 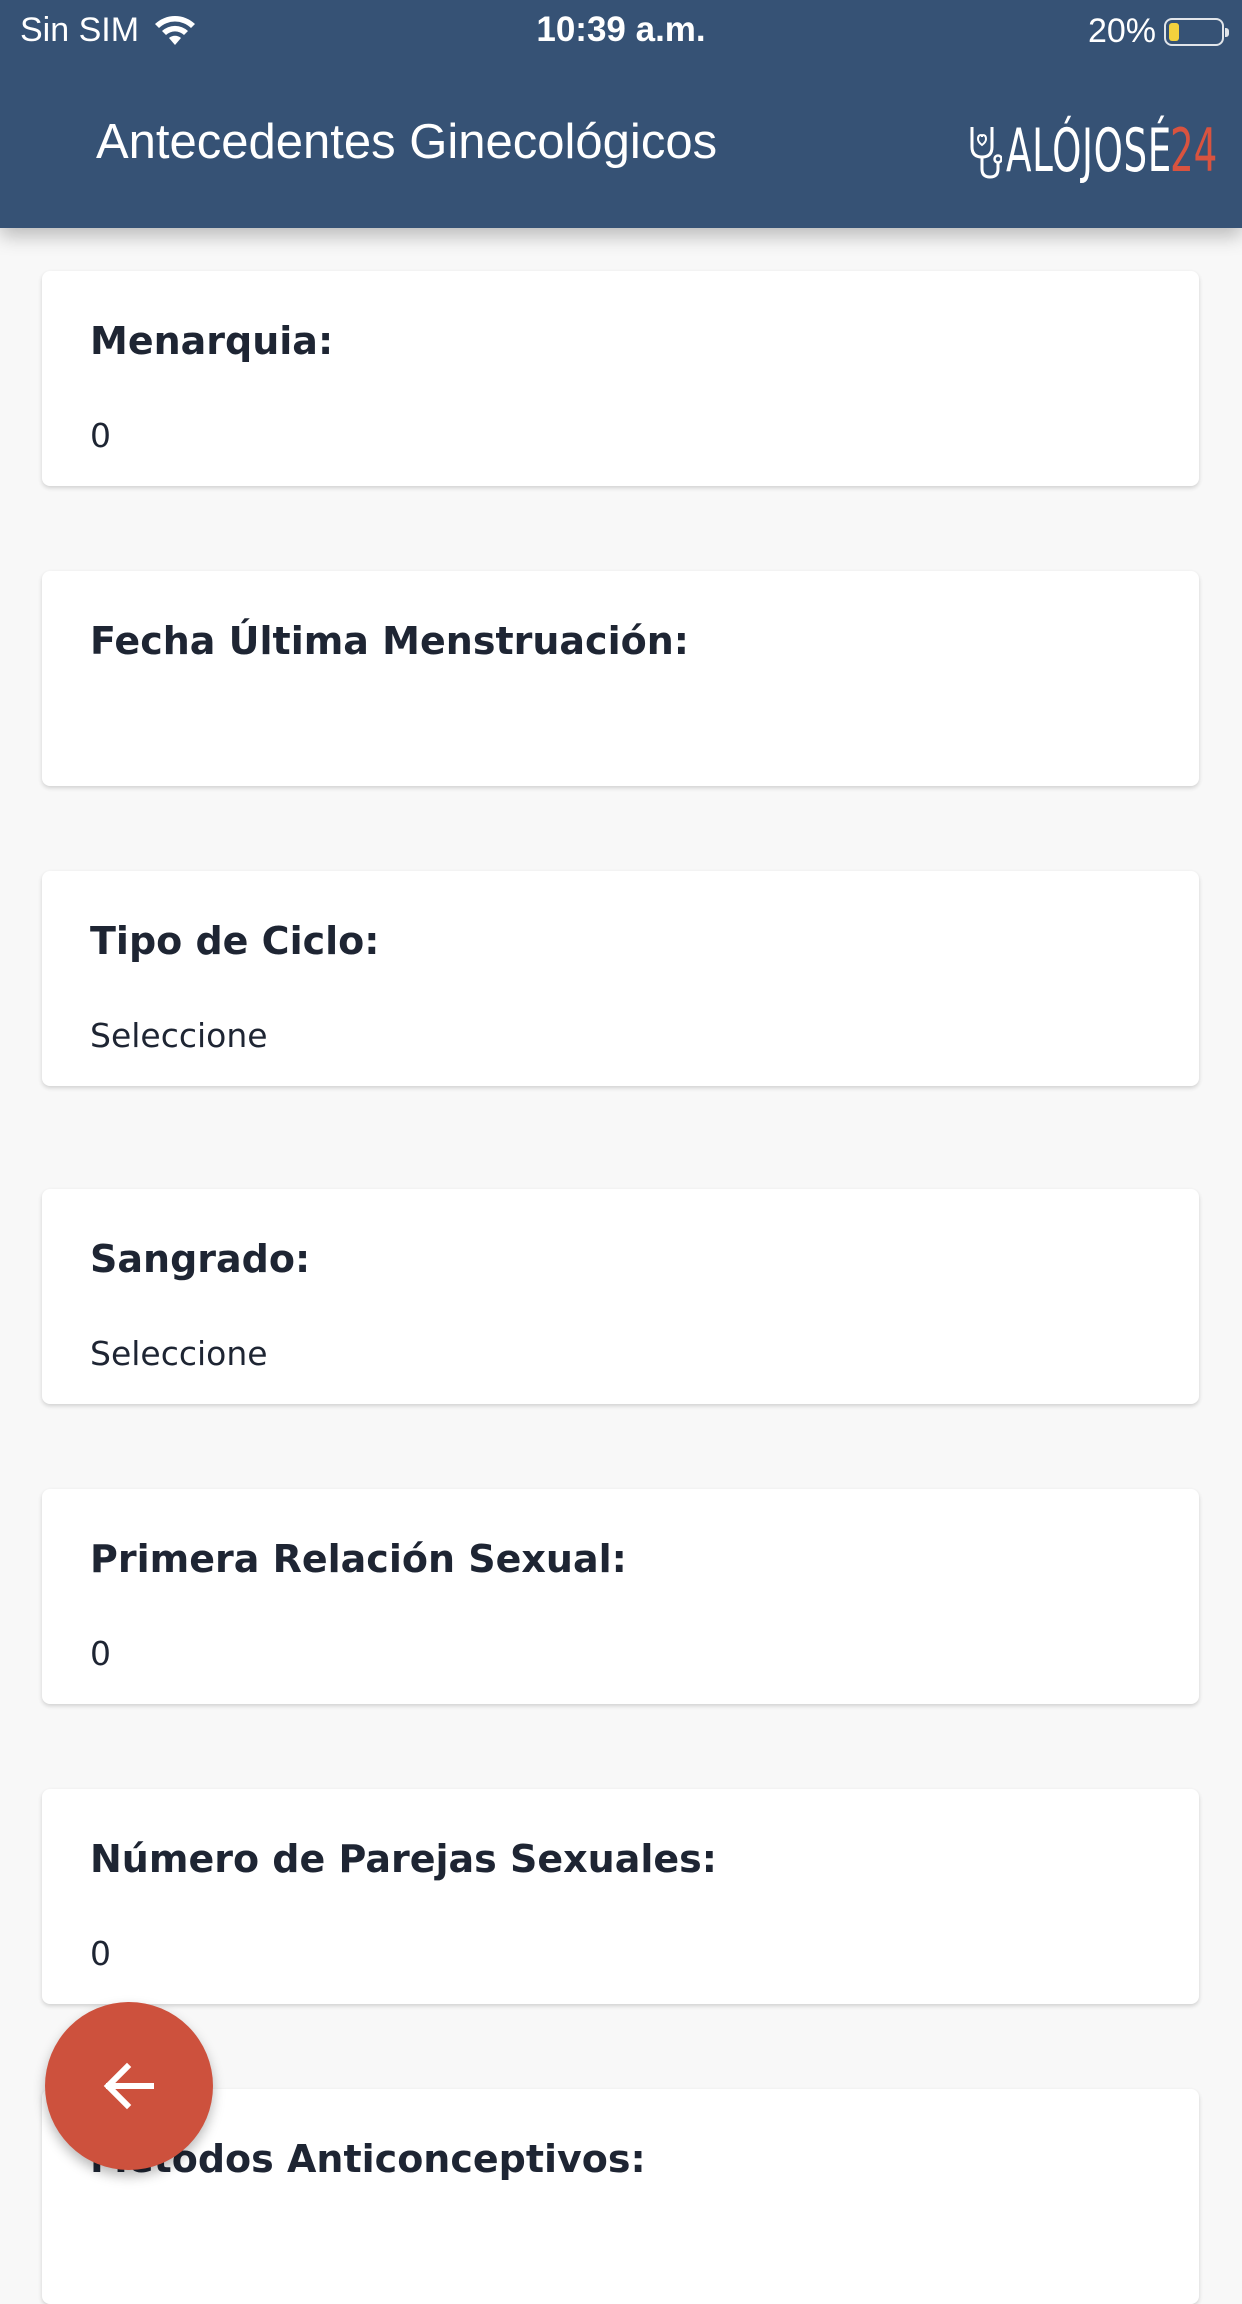 I want to click on field-card-numero-de-parejas-sexuales: Número de Parejas Sexuales: 0, so click(x=620, y=1896).